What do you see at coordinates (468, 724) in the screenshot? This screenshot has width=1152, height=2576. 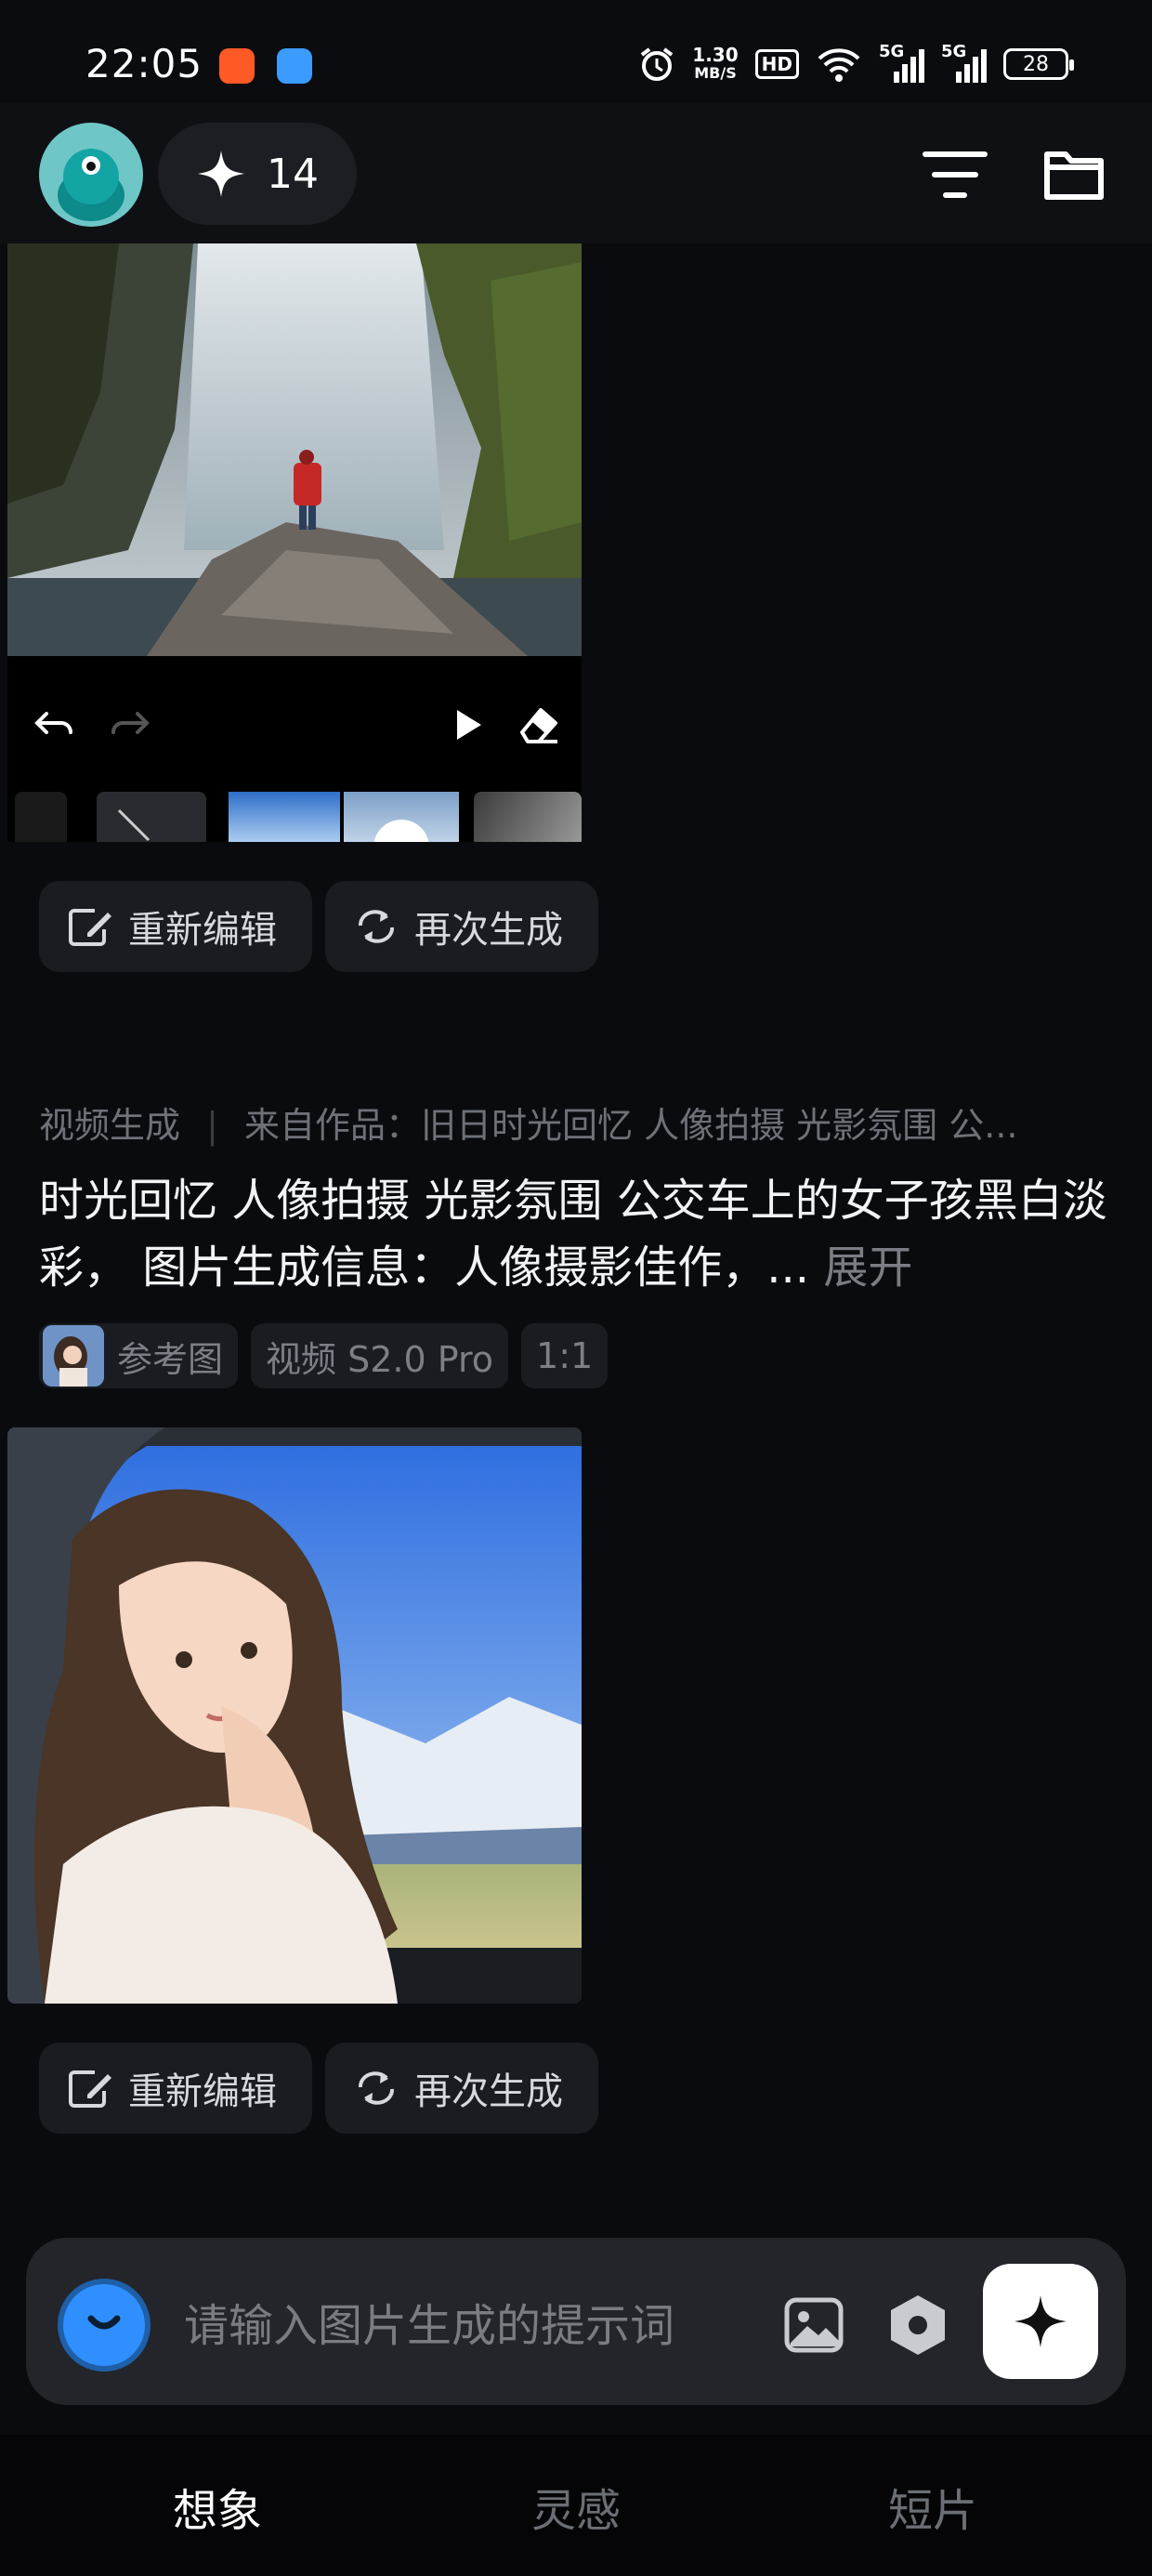 I see `play-icon` at bounding box center [468, 724].